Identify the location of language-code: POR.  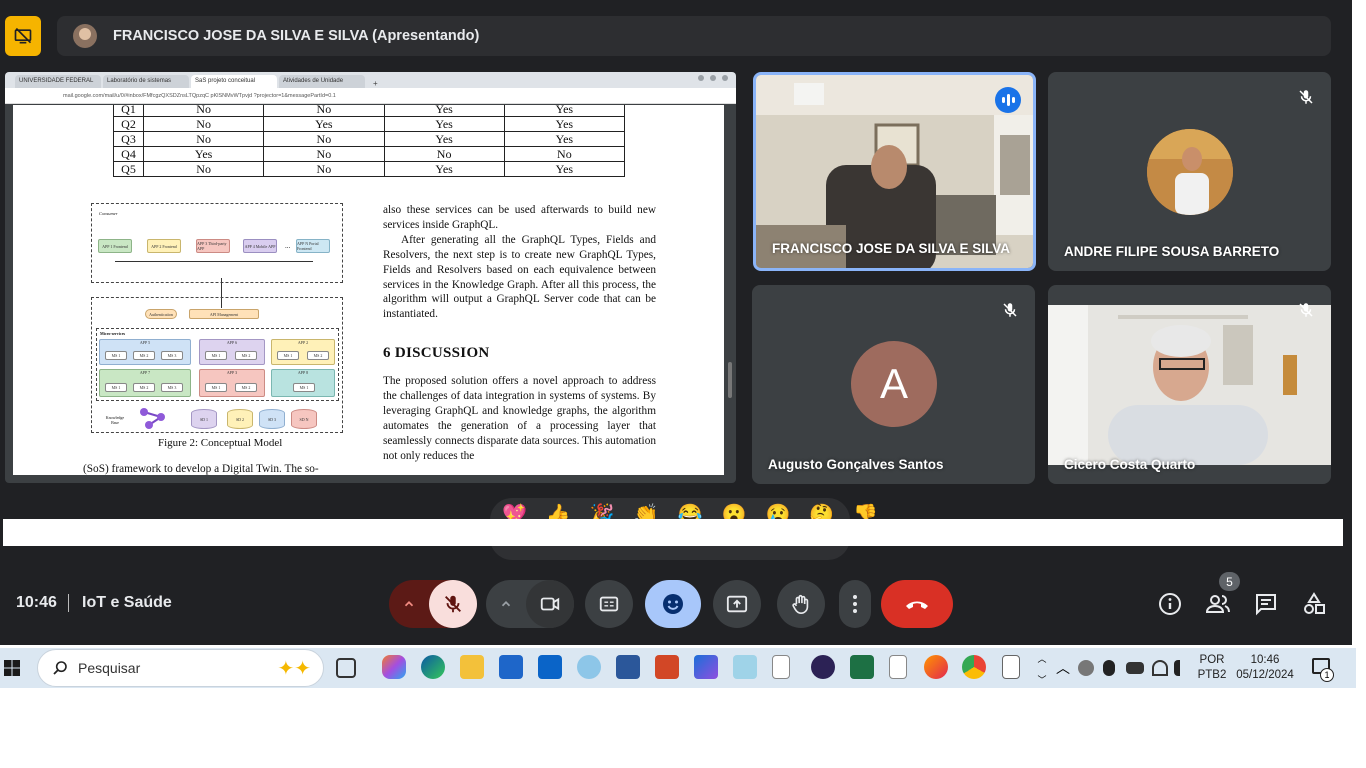
(1212, 660).